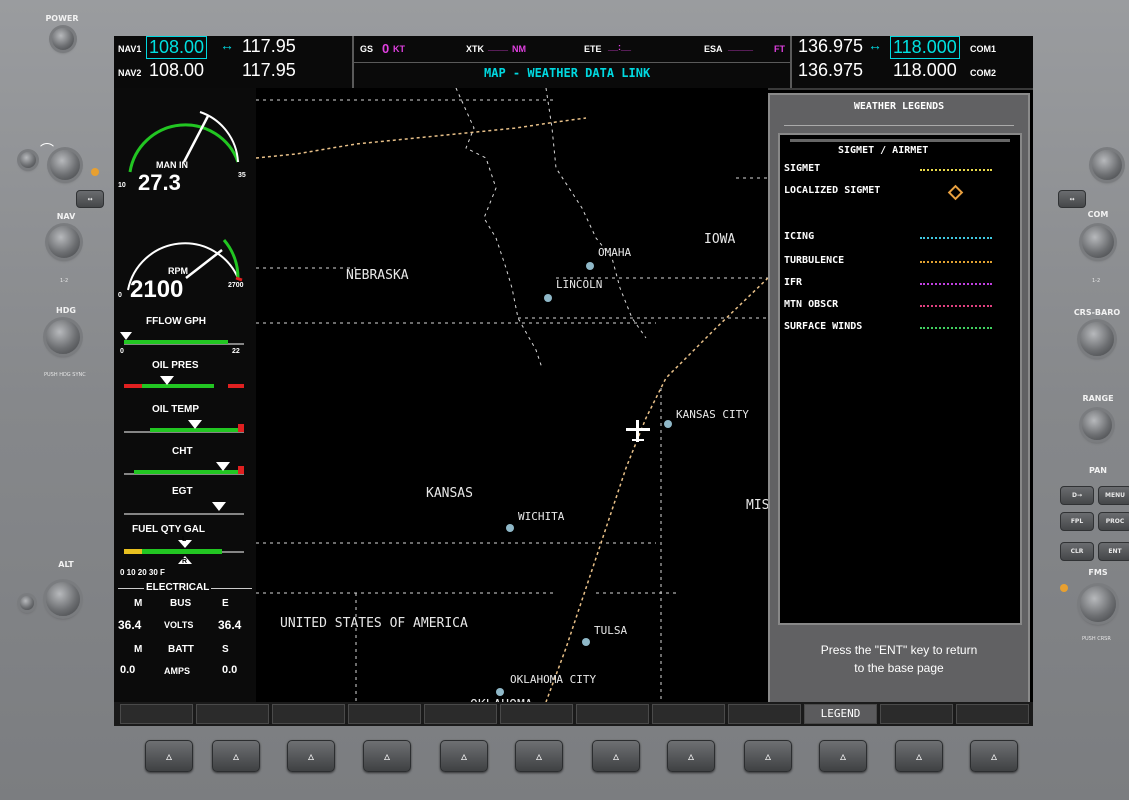 The width and height of the screenshot is (1129, 800). I want to click on fpl-key: FPL, so click(1077, 521).